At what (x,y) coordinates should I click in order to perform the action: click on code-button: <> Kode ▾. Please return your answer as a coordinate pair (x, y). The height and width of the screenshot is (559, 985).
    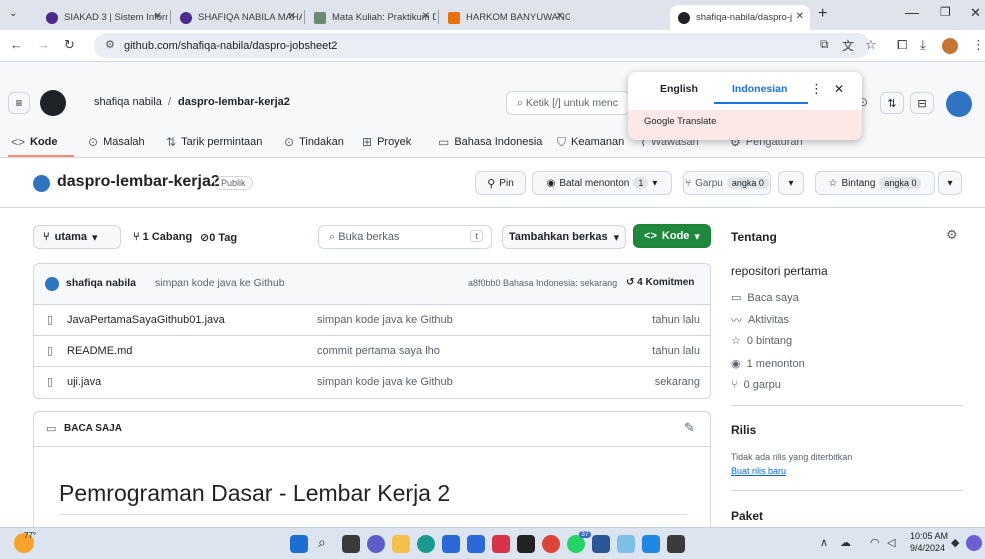
    Looking at the image, I should click on (672, 236).